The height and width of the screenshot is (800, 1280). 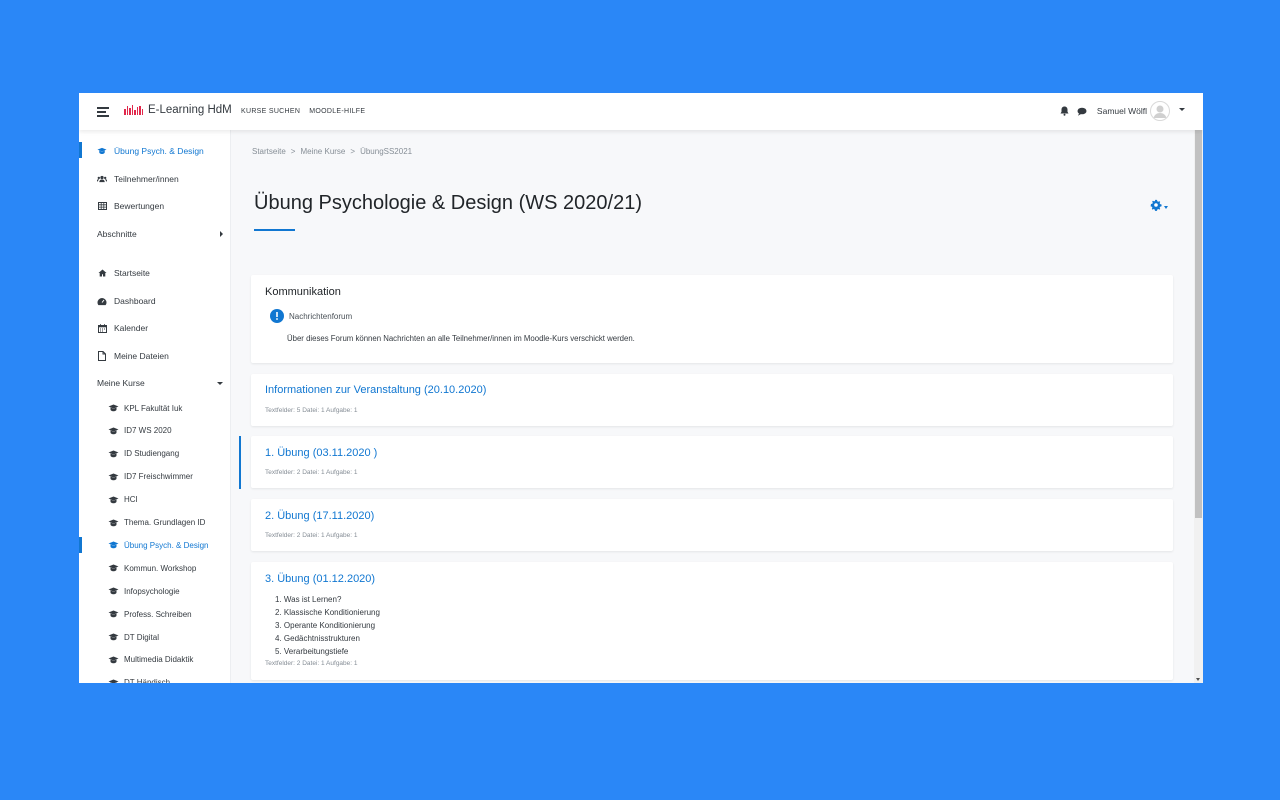 What do you see at coordinates (143, 454) in the screenshot?
I see `sidebar-course-item: ID Studiengang` at bounding box center [143, 454].